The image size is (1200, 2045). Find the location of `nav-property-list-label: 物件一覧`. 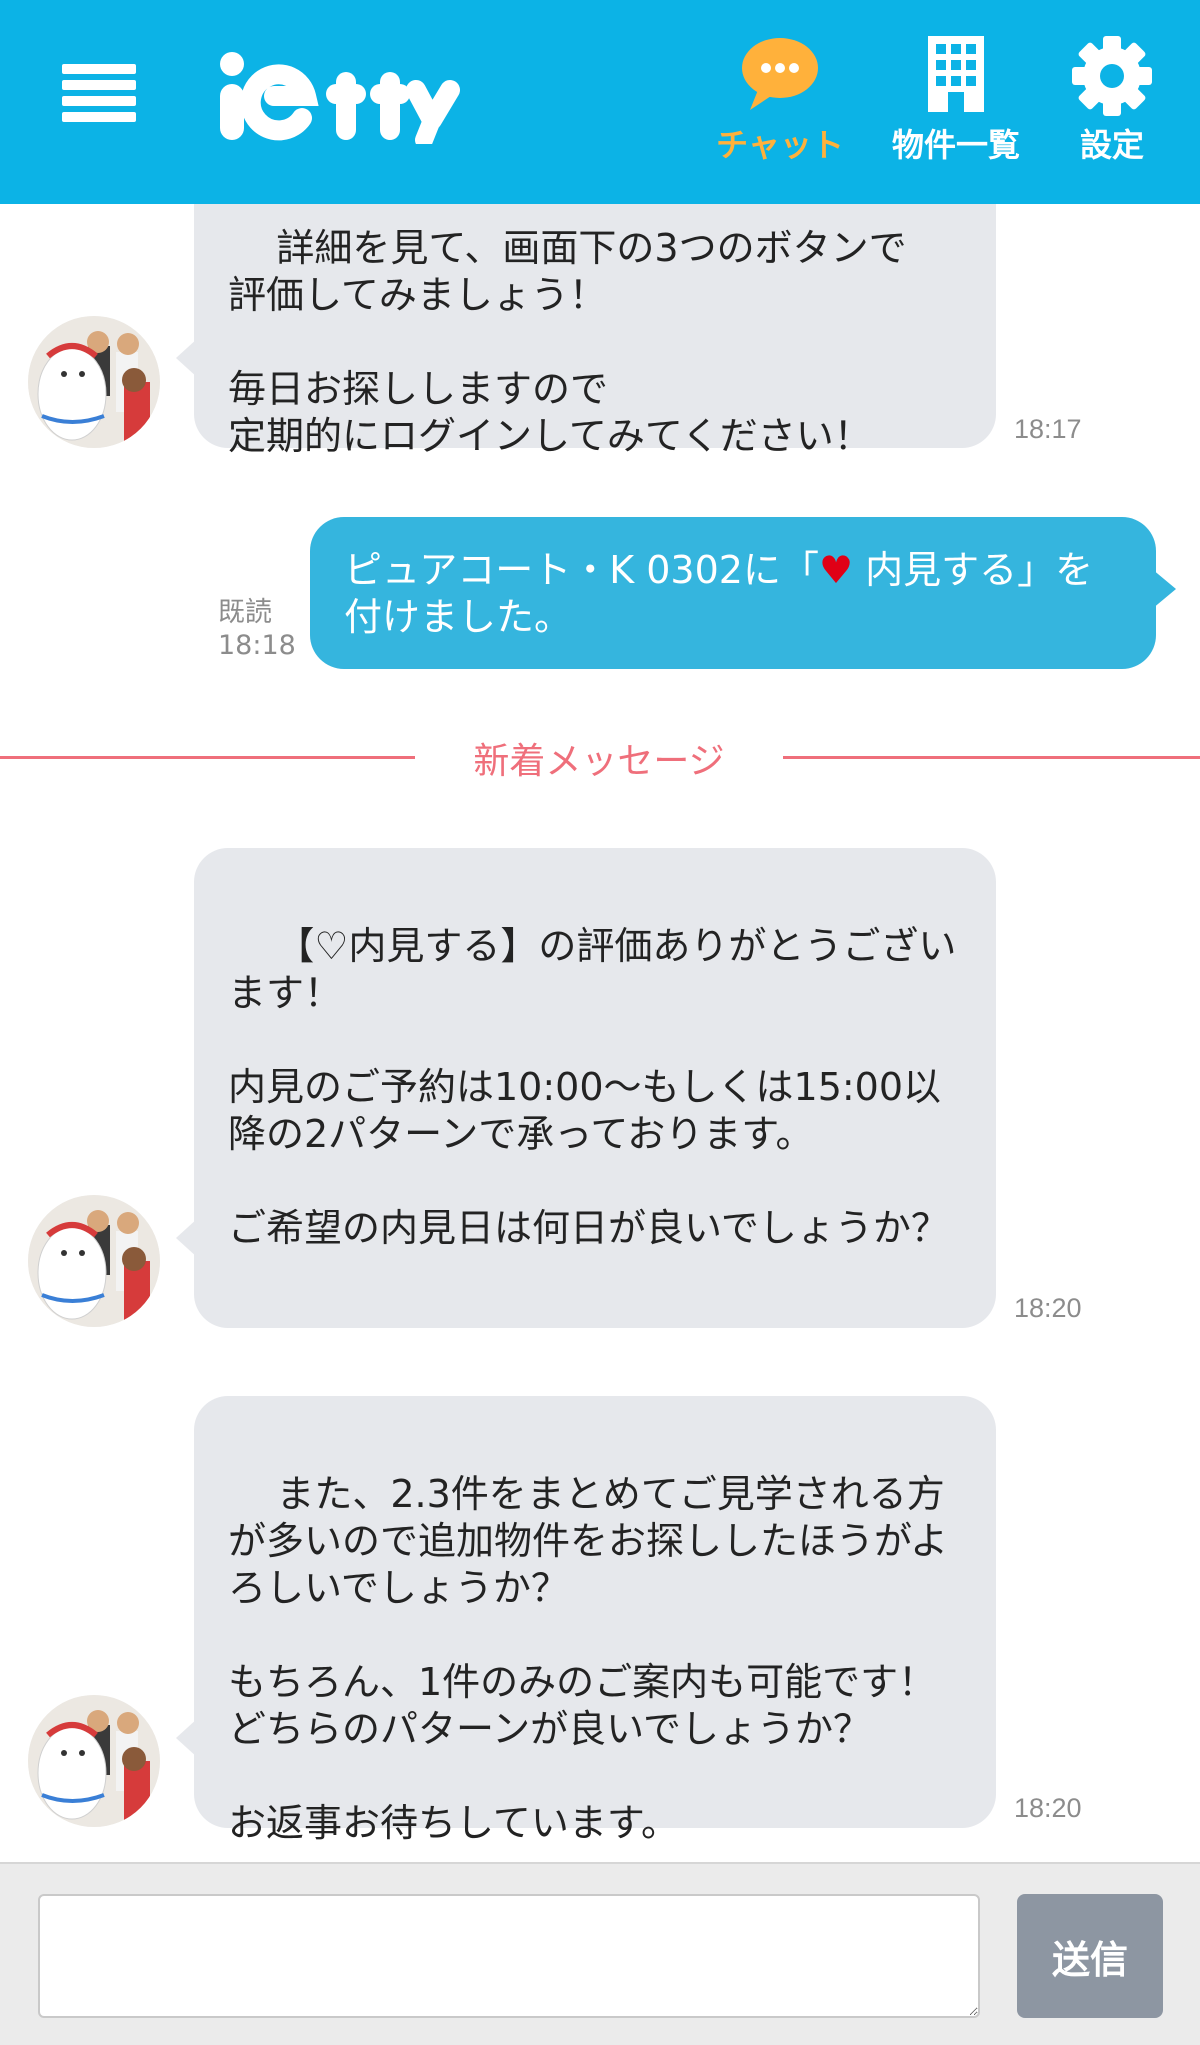

nav-property-list-label: 物件一覧 is located at coordinates (955, 145).